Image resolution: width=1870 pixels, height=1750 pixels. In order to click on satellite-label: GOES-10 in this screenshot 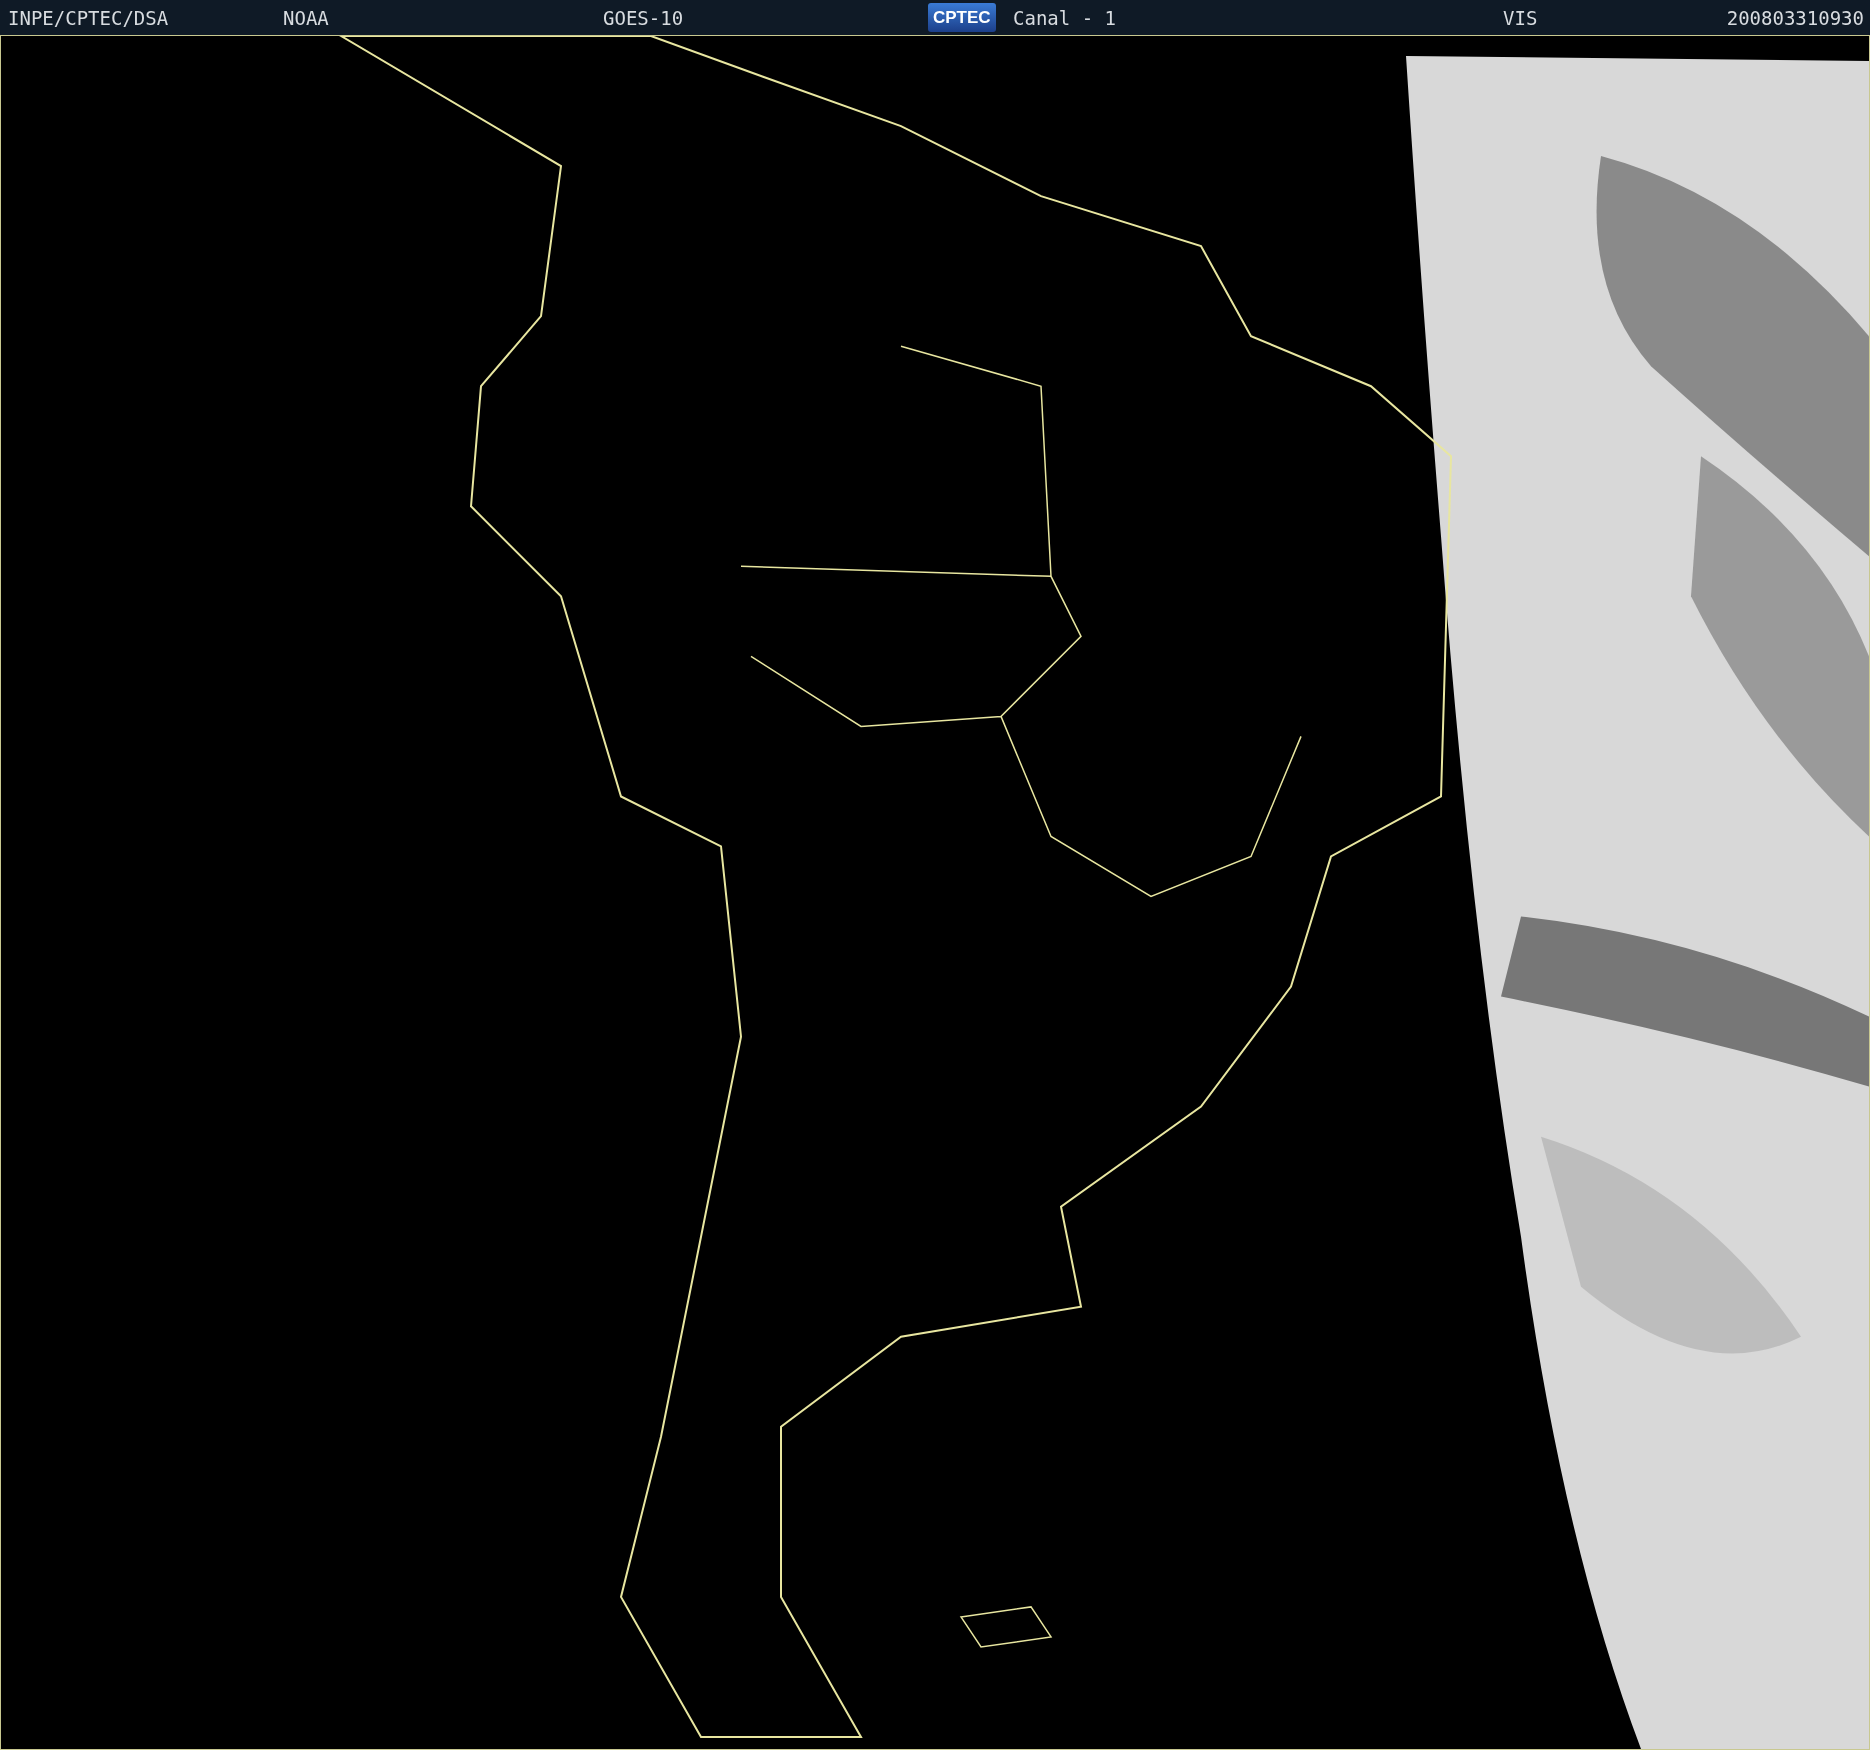, I will do `click(644, 17)`.